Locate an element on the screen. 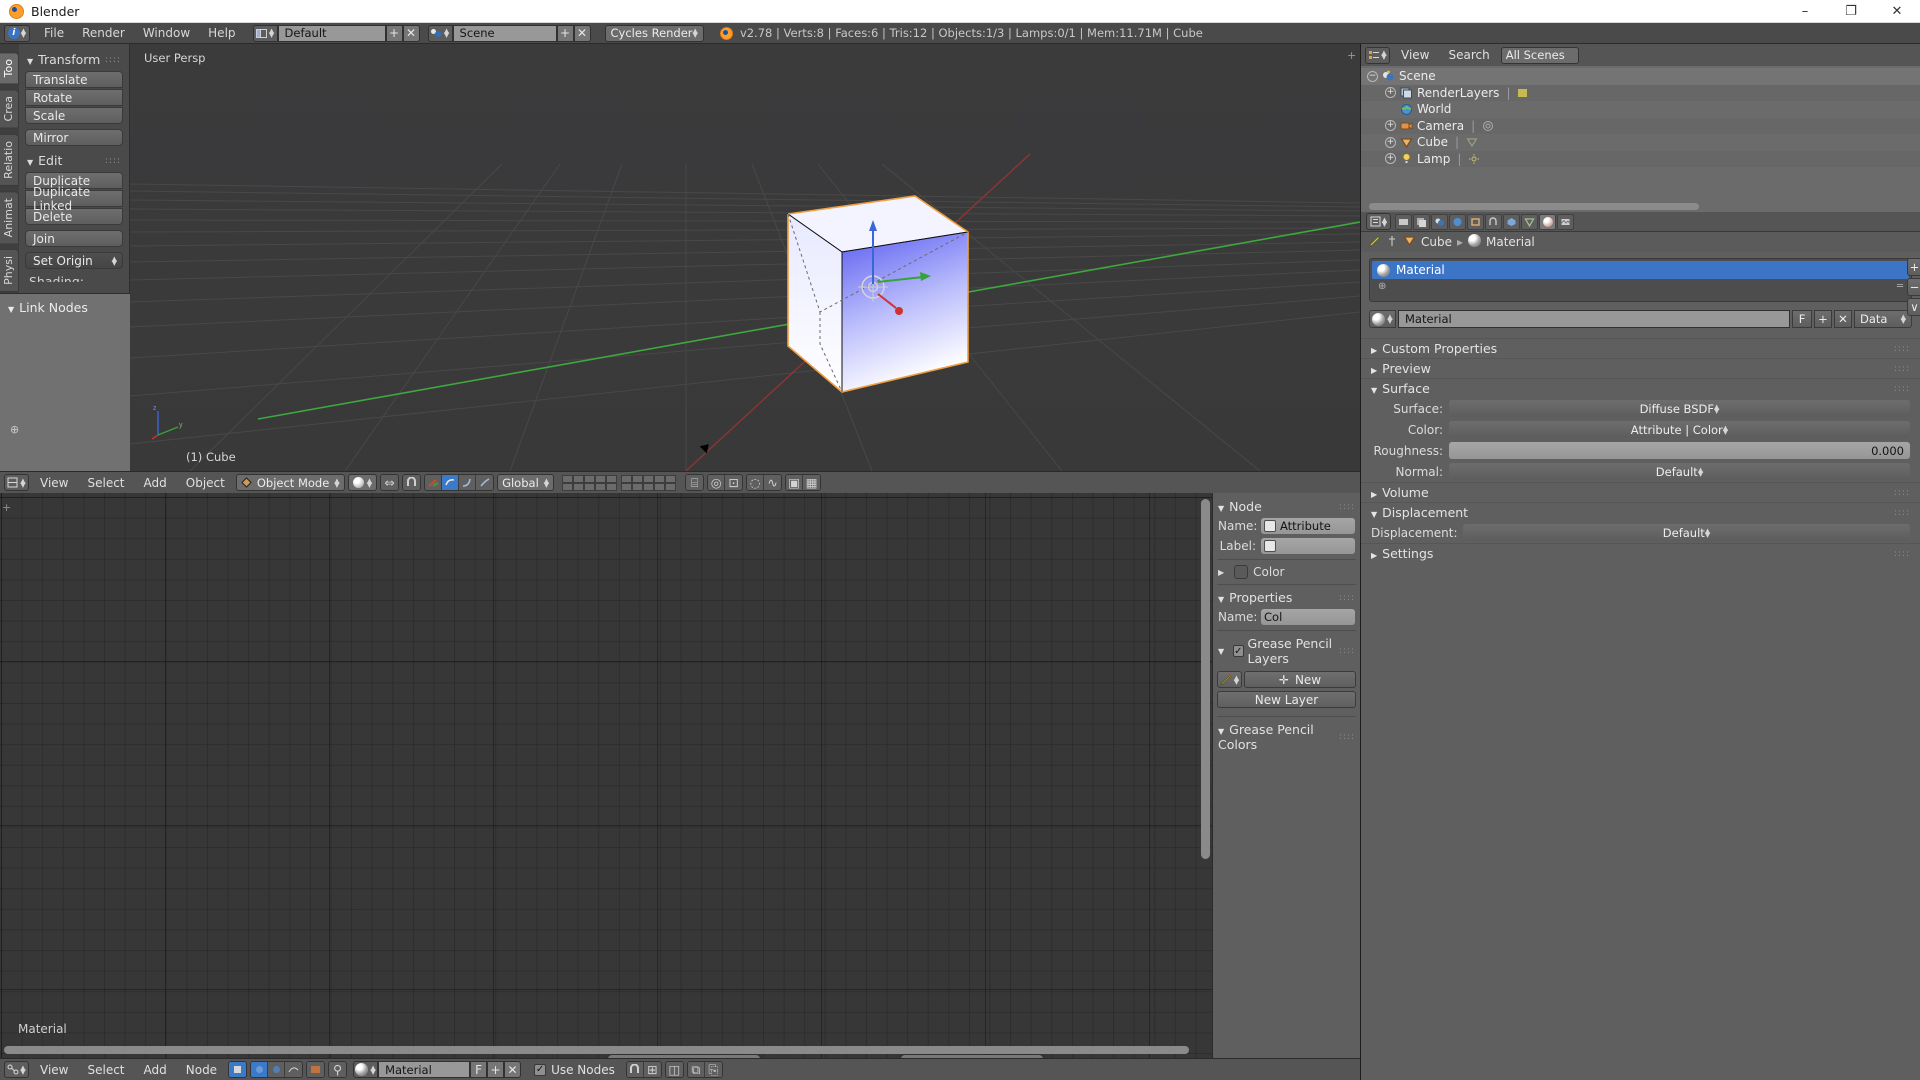  mirror-button: Mirror is located at coordinates (74, 137).